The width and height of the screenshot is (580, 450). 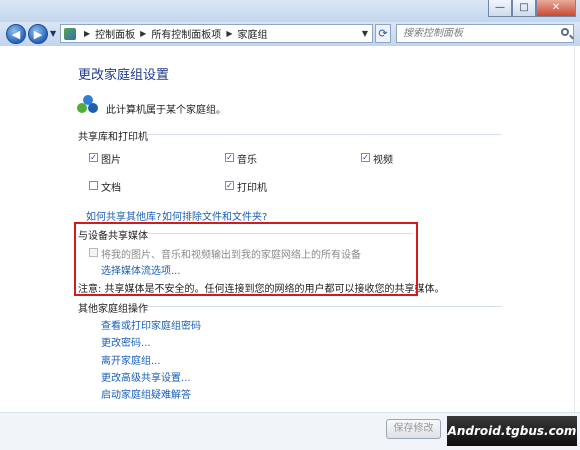 What do you see at coordinates (146, 393) in the screenshot?
I see `troubleshooter-link: 启动家庭组疑难解答` at bounding box center [146, 393].